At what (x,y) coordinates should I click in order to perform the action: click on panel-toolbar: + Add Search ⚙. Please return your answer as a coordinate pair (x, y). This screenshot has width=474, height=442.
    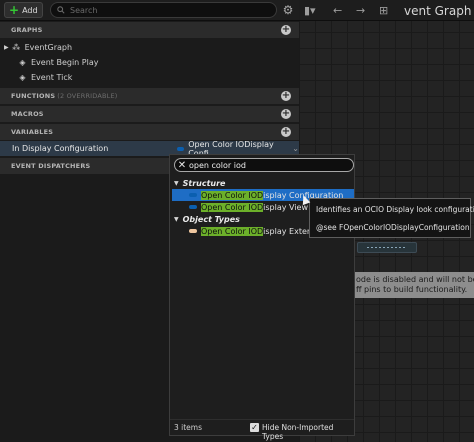
    Looking at the image, I should click on (149, 10).